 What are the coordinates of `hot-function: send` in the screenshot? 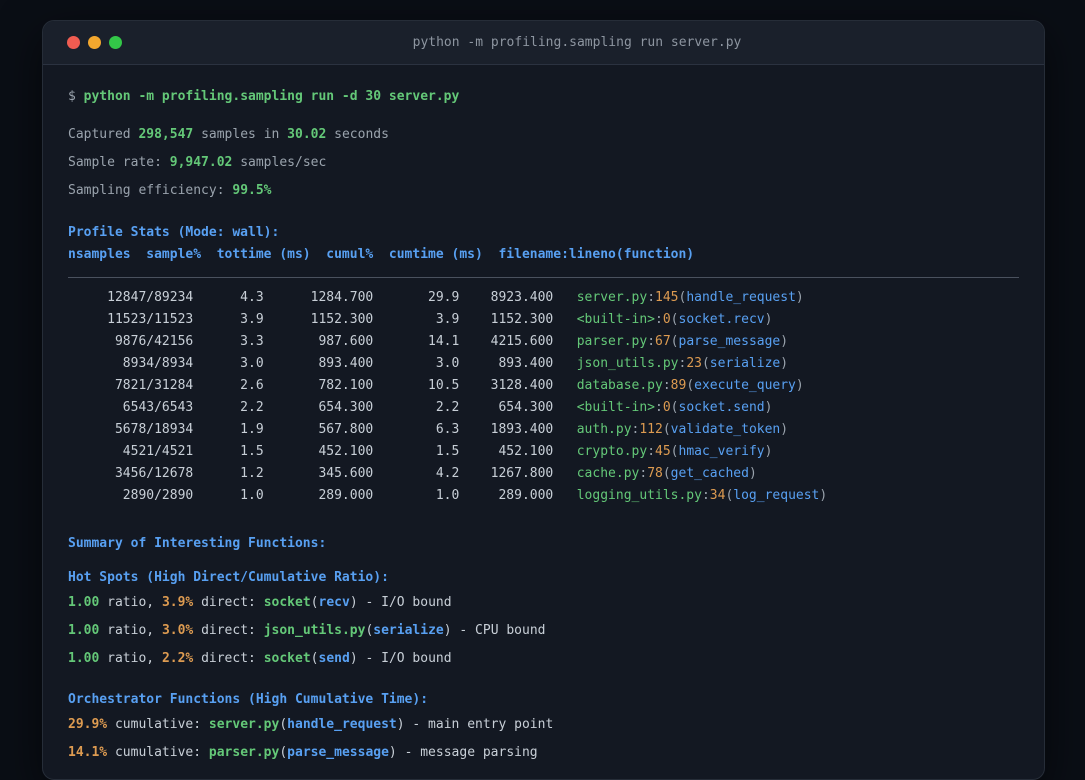 It's located at (334, 658).